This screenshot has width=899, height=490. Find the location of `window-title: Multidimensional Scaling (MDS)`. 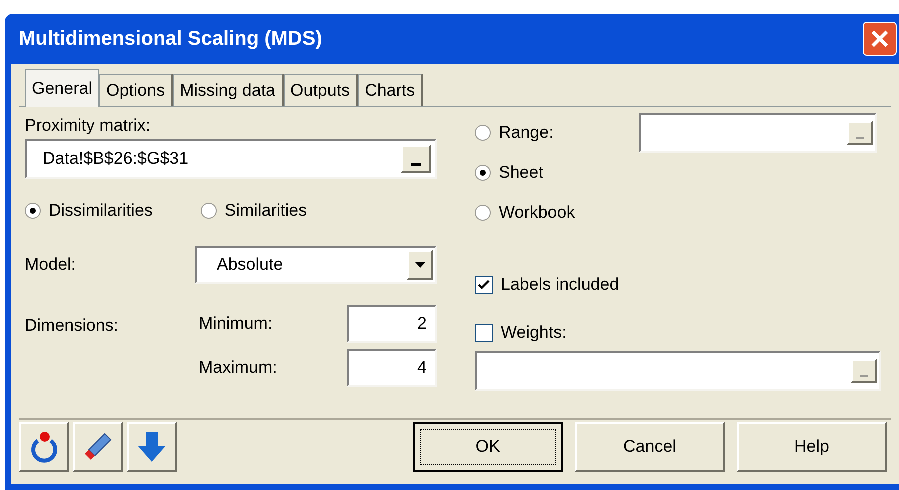

window-title: Multidimensional Scaling (MDS) is located at coordinates (170, 39).